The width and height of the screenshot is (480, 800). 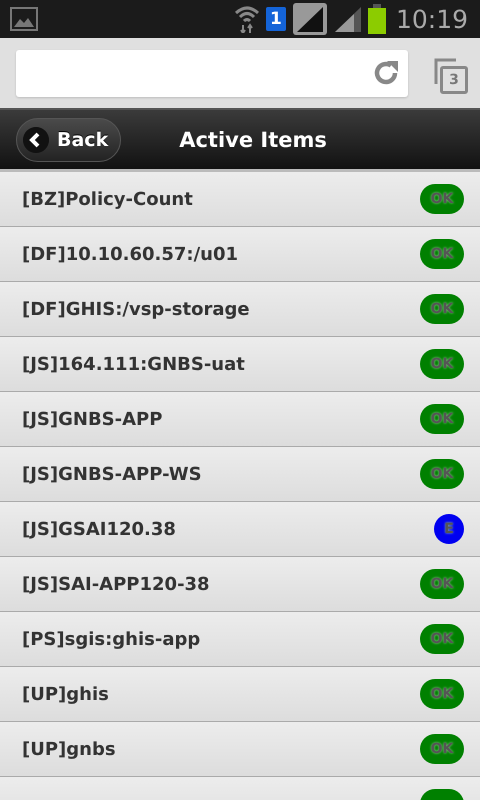 What do you see at coordinates (240, 199) in the screenshot?
I see `list-item: [BZ]Policy-Count OK` at bounding box center [240, 199].